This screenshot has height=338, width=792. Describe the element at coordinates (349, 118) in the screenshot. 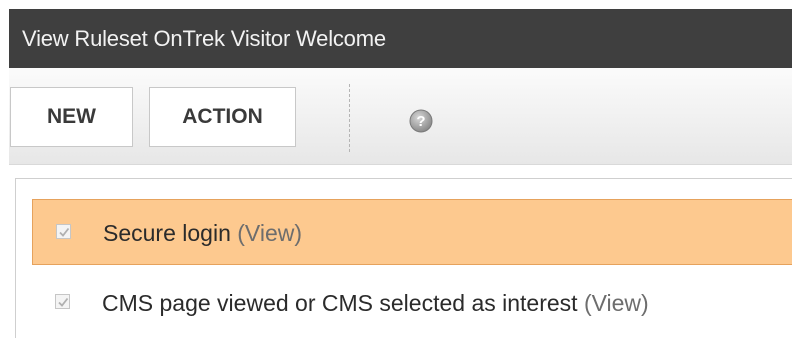

I see `toolbar-separator` at that location.